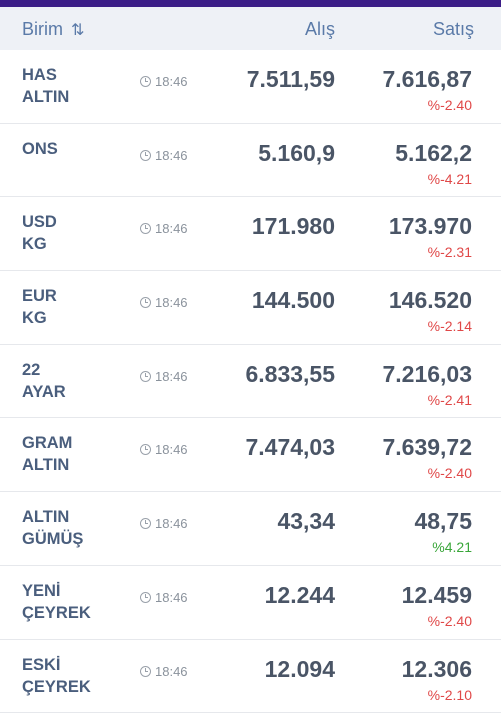 This screenshot has width=501, height=720. What do you see at coordinates (250, 3) in the screenshot?
I see `top-accent-bar` at bounding box center [250, 3].